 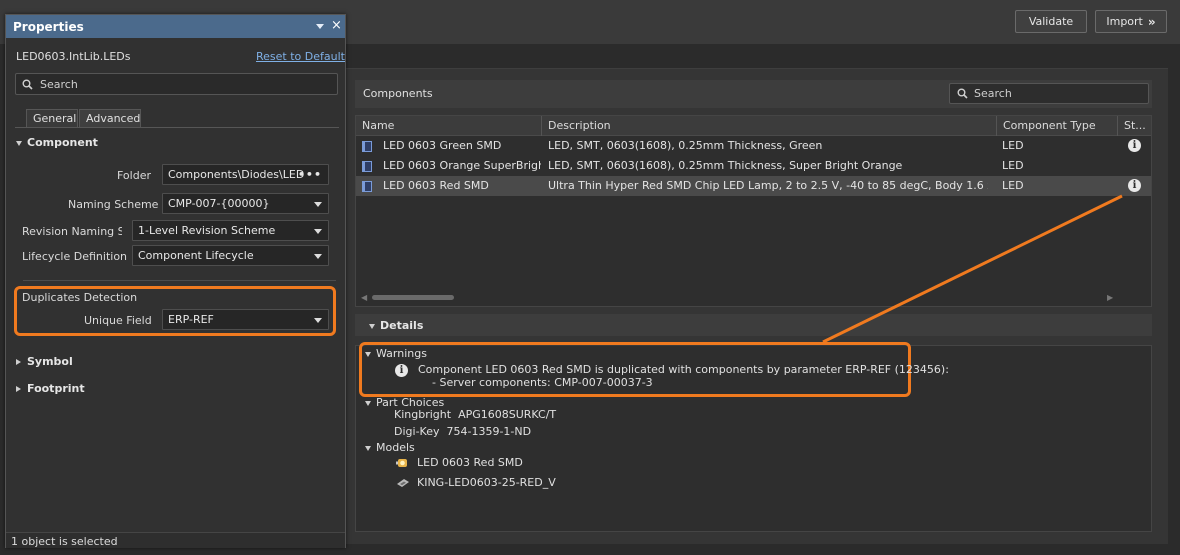 I want to click on footprint-section-header: Footprint, so click(x=50, y=388).